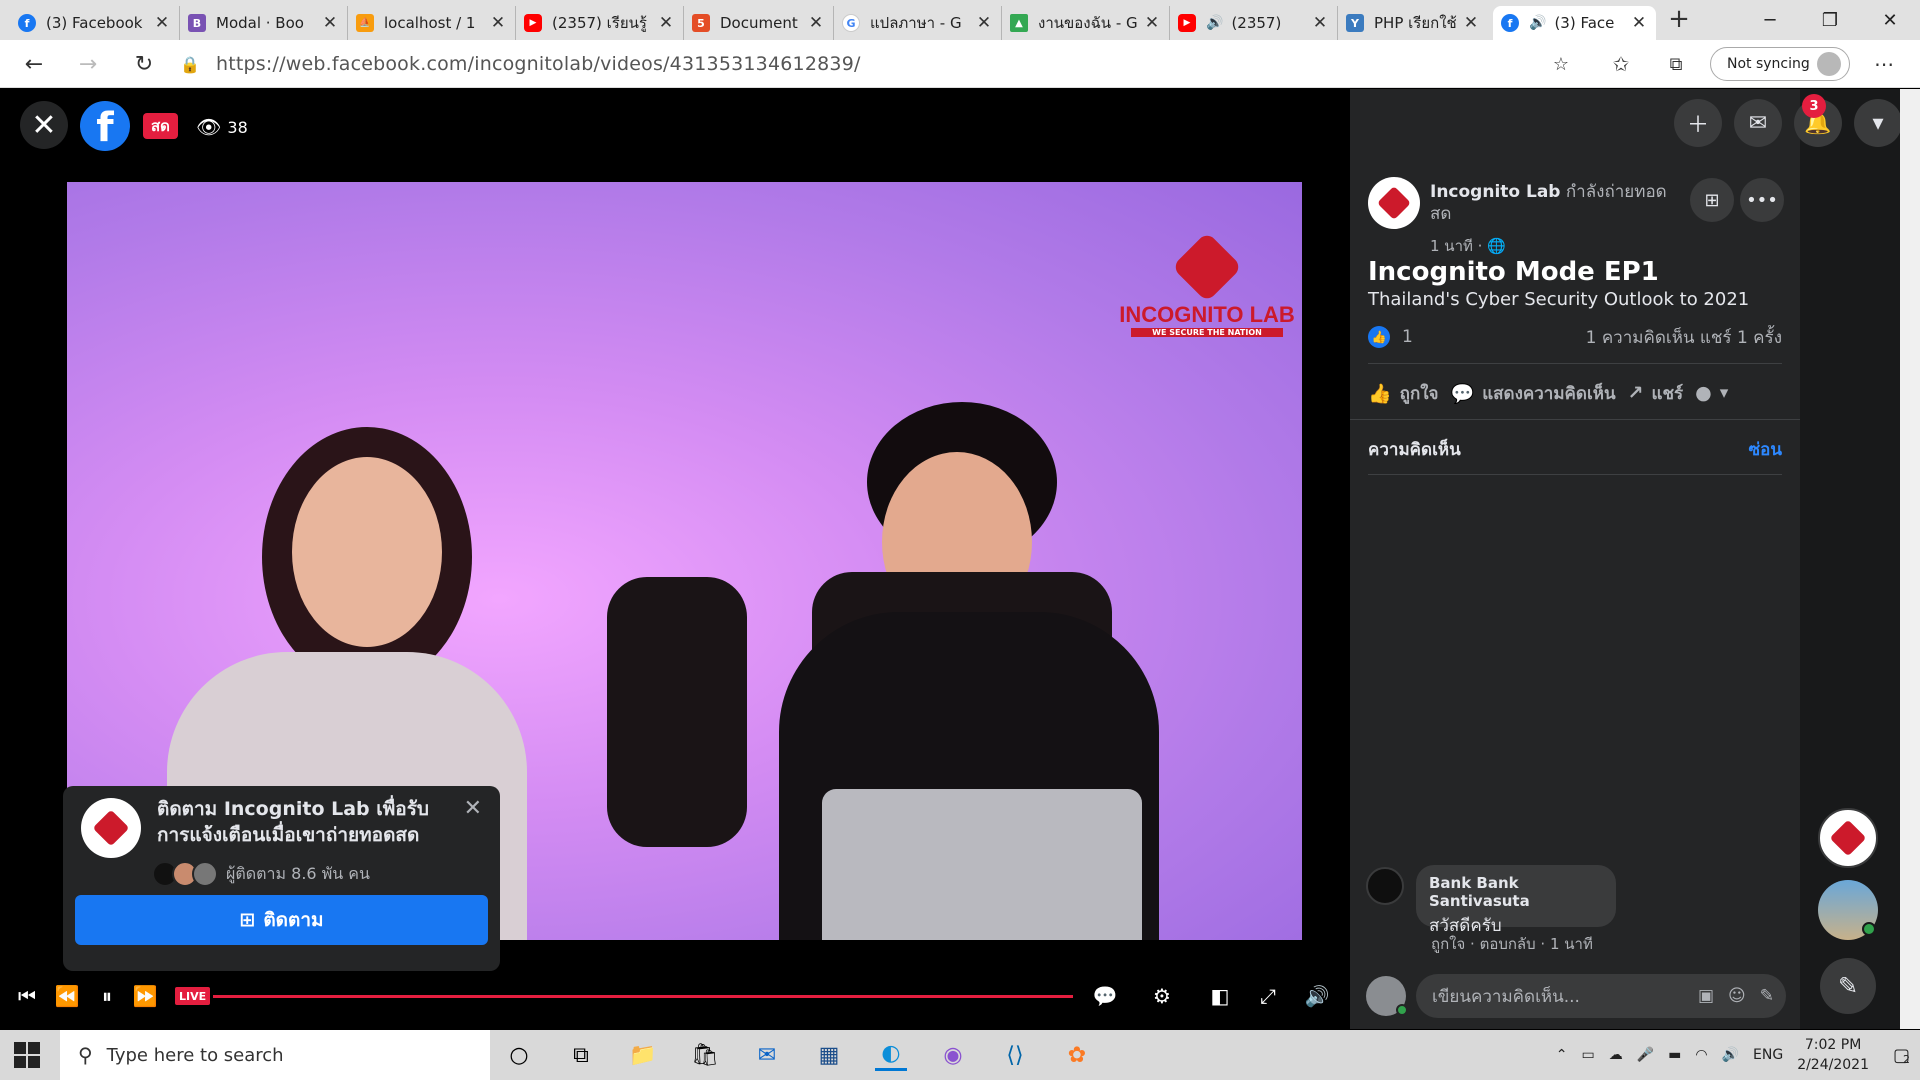 The width and height of the screenshot is (1920, 1080). Describe the element at coordinates (1562, 1055) in the screenshot. I see `show-hidden-icons: ⌃` at that location.